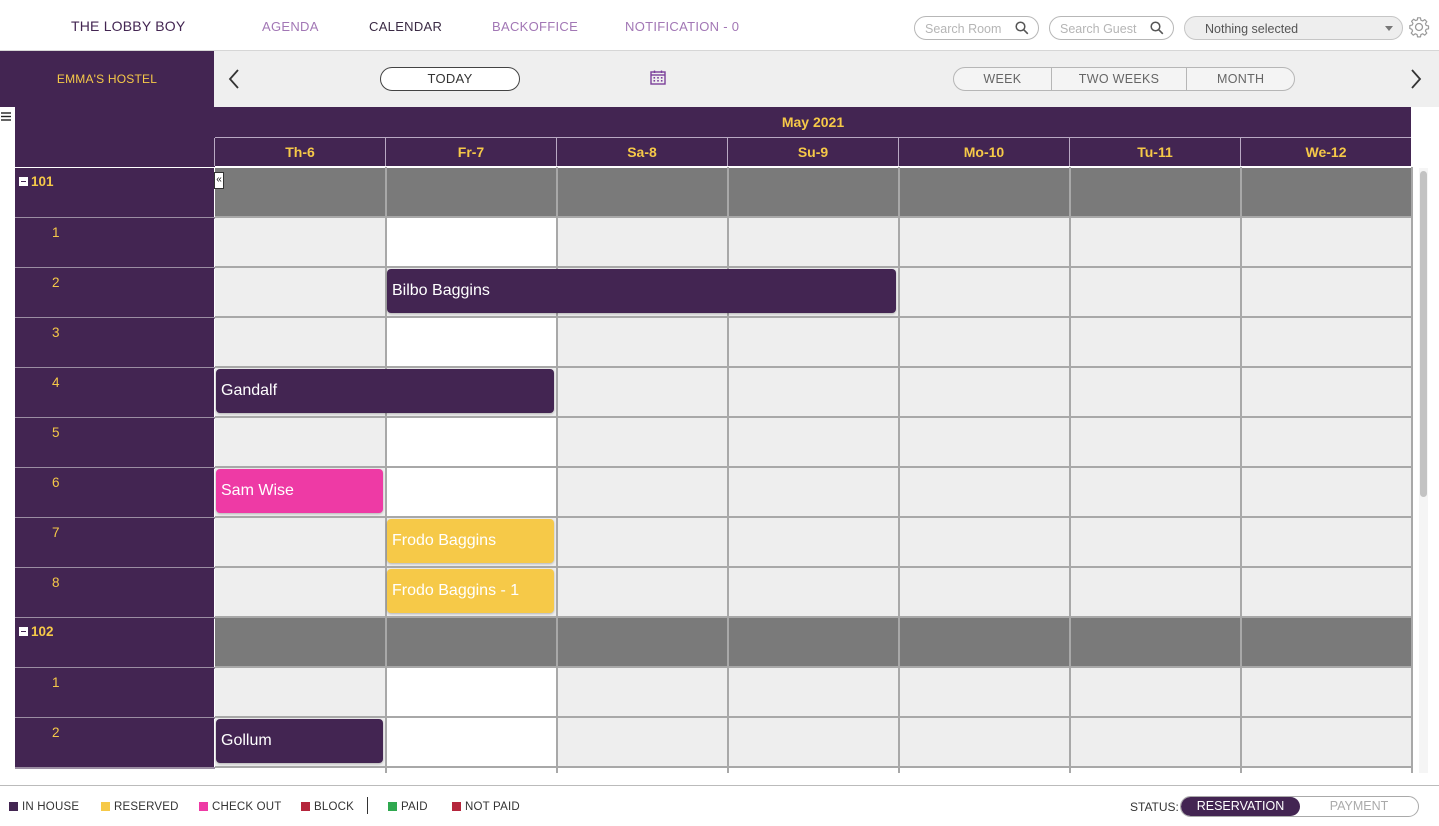 The height and width of the screenshot is (826, 1439). What do you see at coordinates (470, 591) in the screenshot?
I see `booking-bar: Frodo Baggins - 1` at bounding box center [470, 591].